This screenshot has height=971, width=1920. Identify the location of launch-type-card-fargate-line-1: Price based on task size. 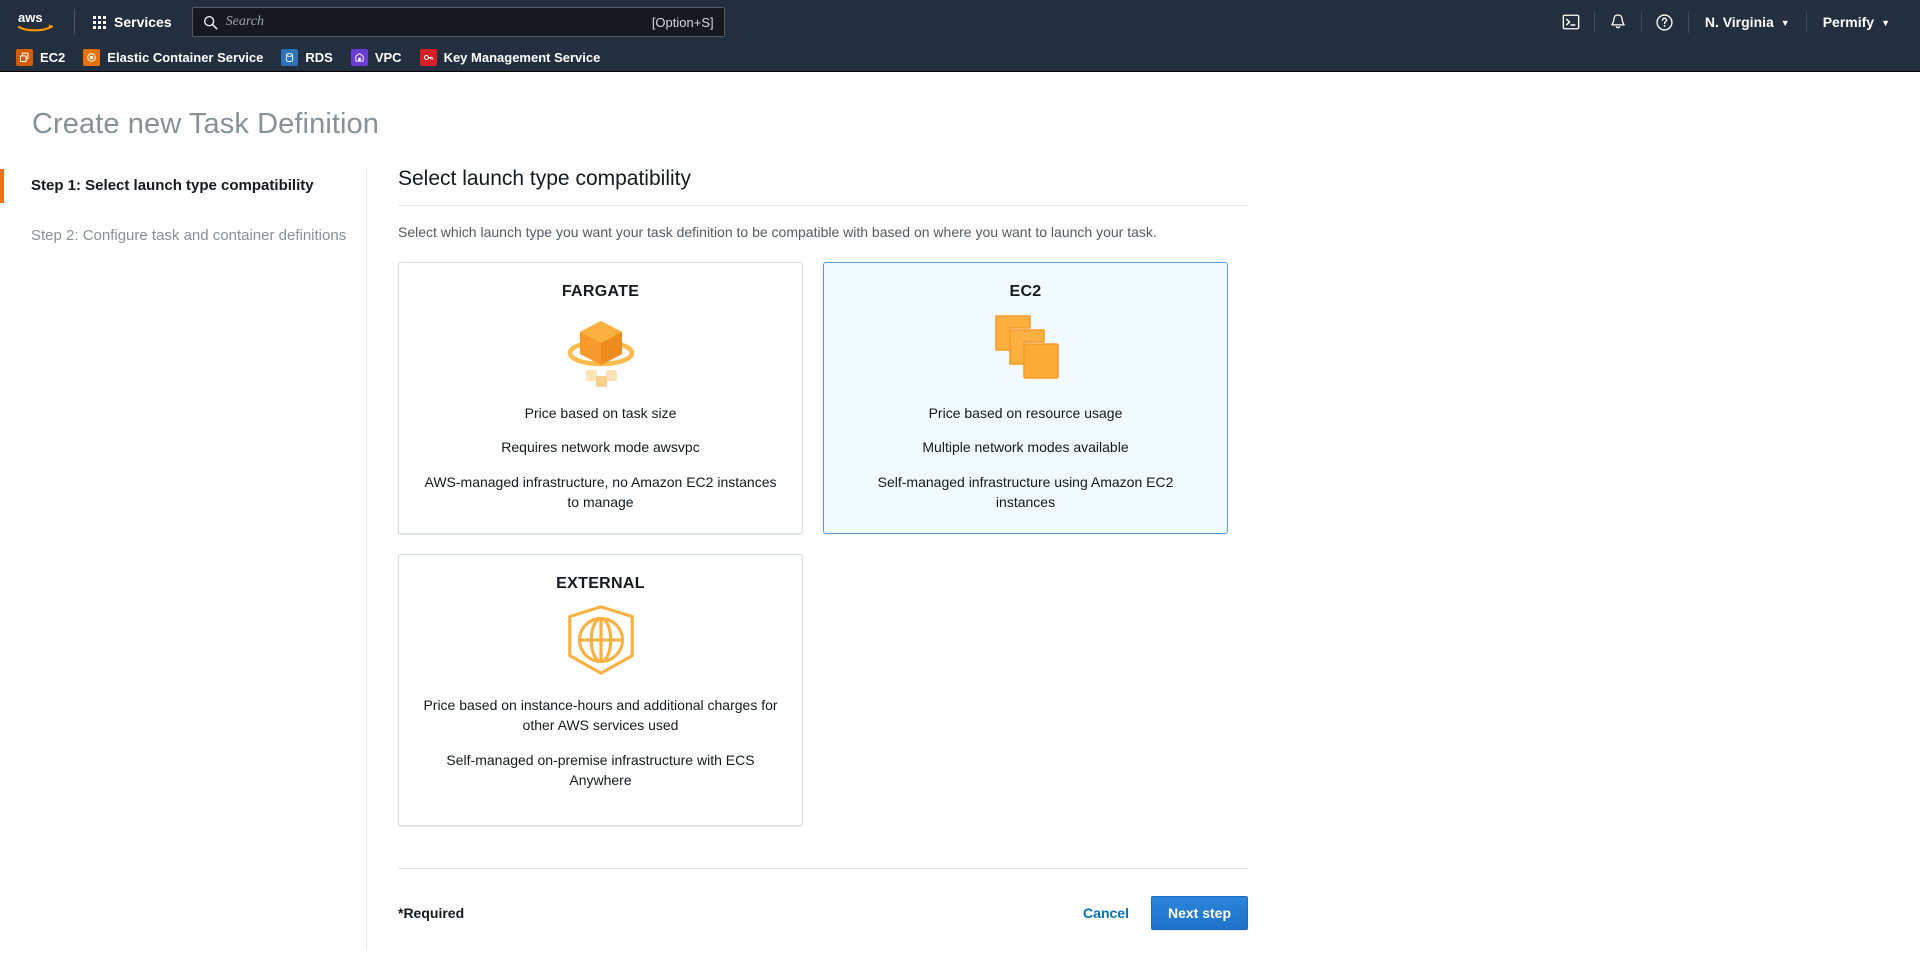
(600, 413).